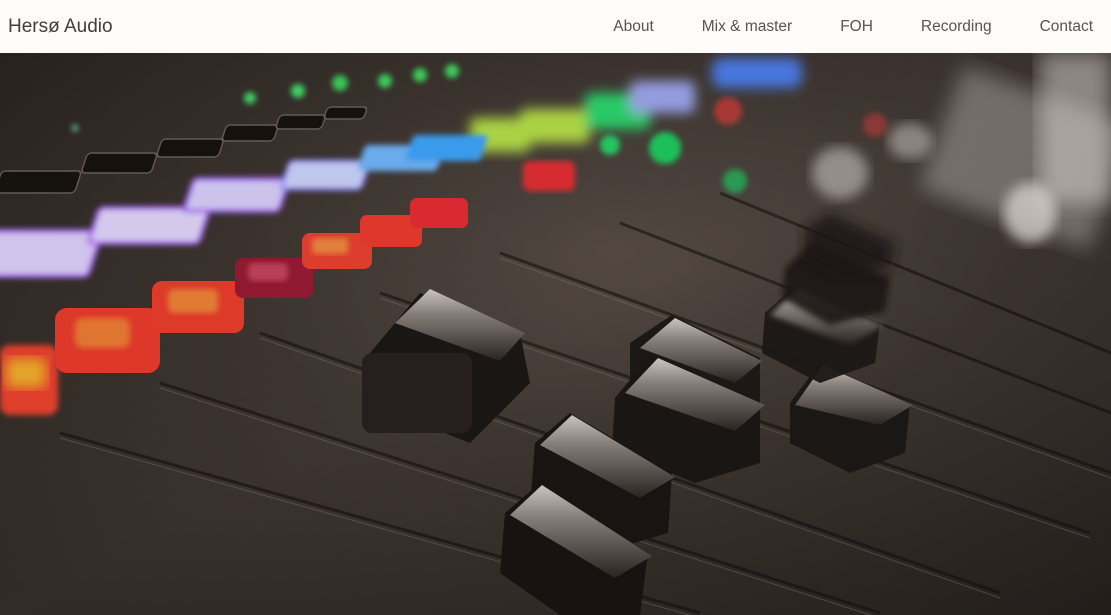 This screenshot has width=1111, height=615. What do you see at coordinates (856, 27) in the screenshot?
I see `nav-link-foh: FOH` at bounding box center [856, 27].